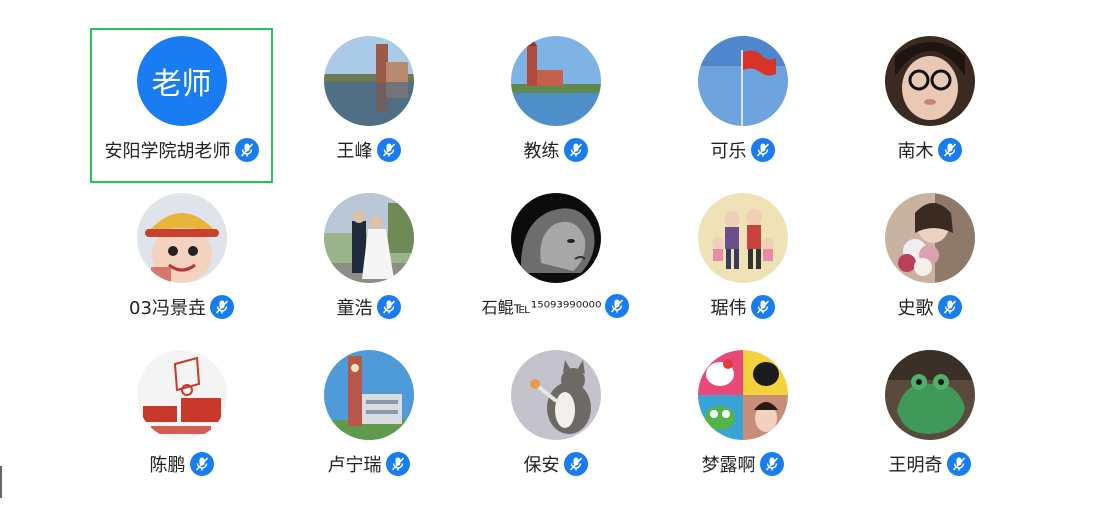 The image size is (1113, 526). Describe the element at coordinates (181, 395) in the screenshot. I see `basketball-logo-photo` at that location.